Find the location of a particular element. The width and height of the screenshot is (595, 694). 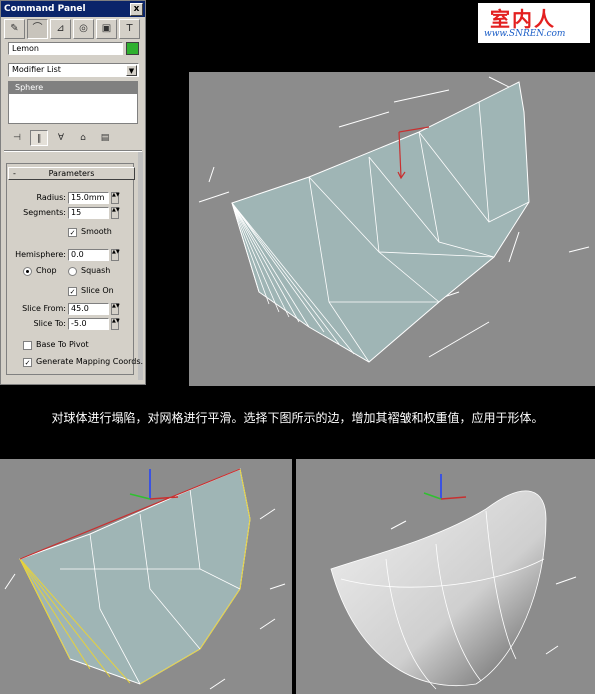

segments-spinner: ▲▼ is located at coordinates (115, 213).